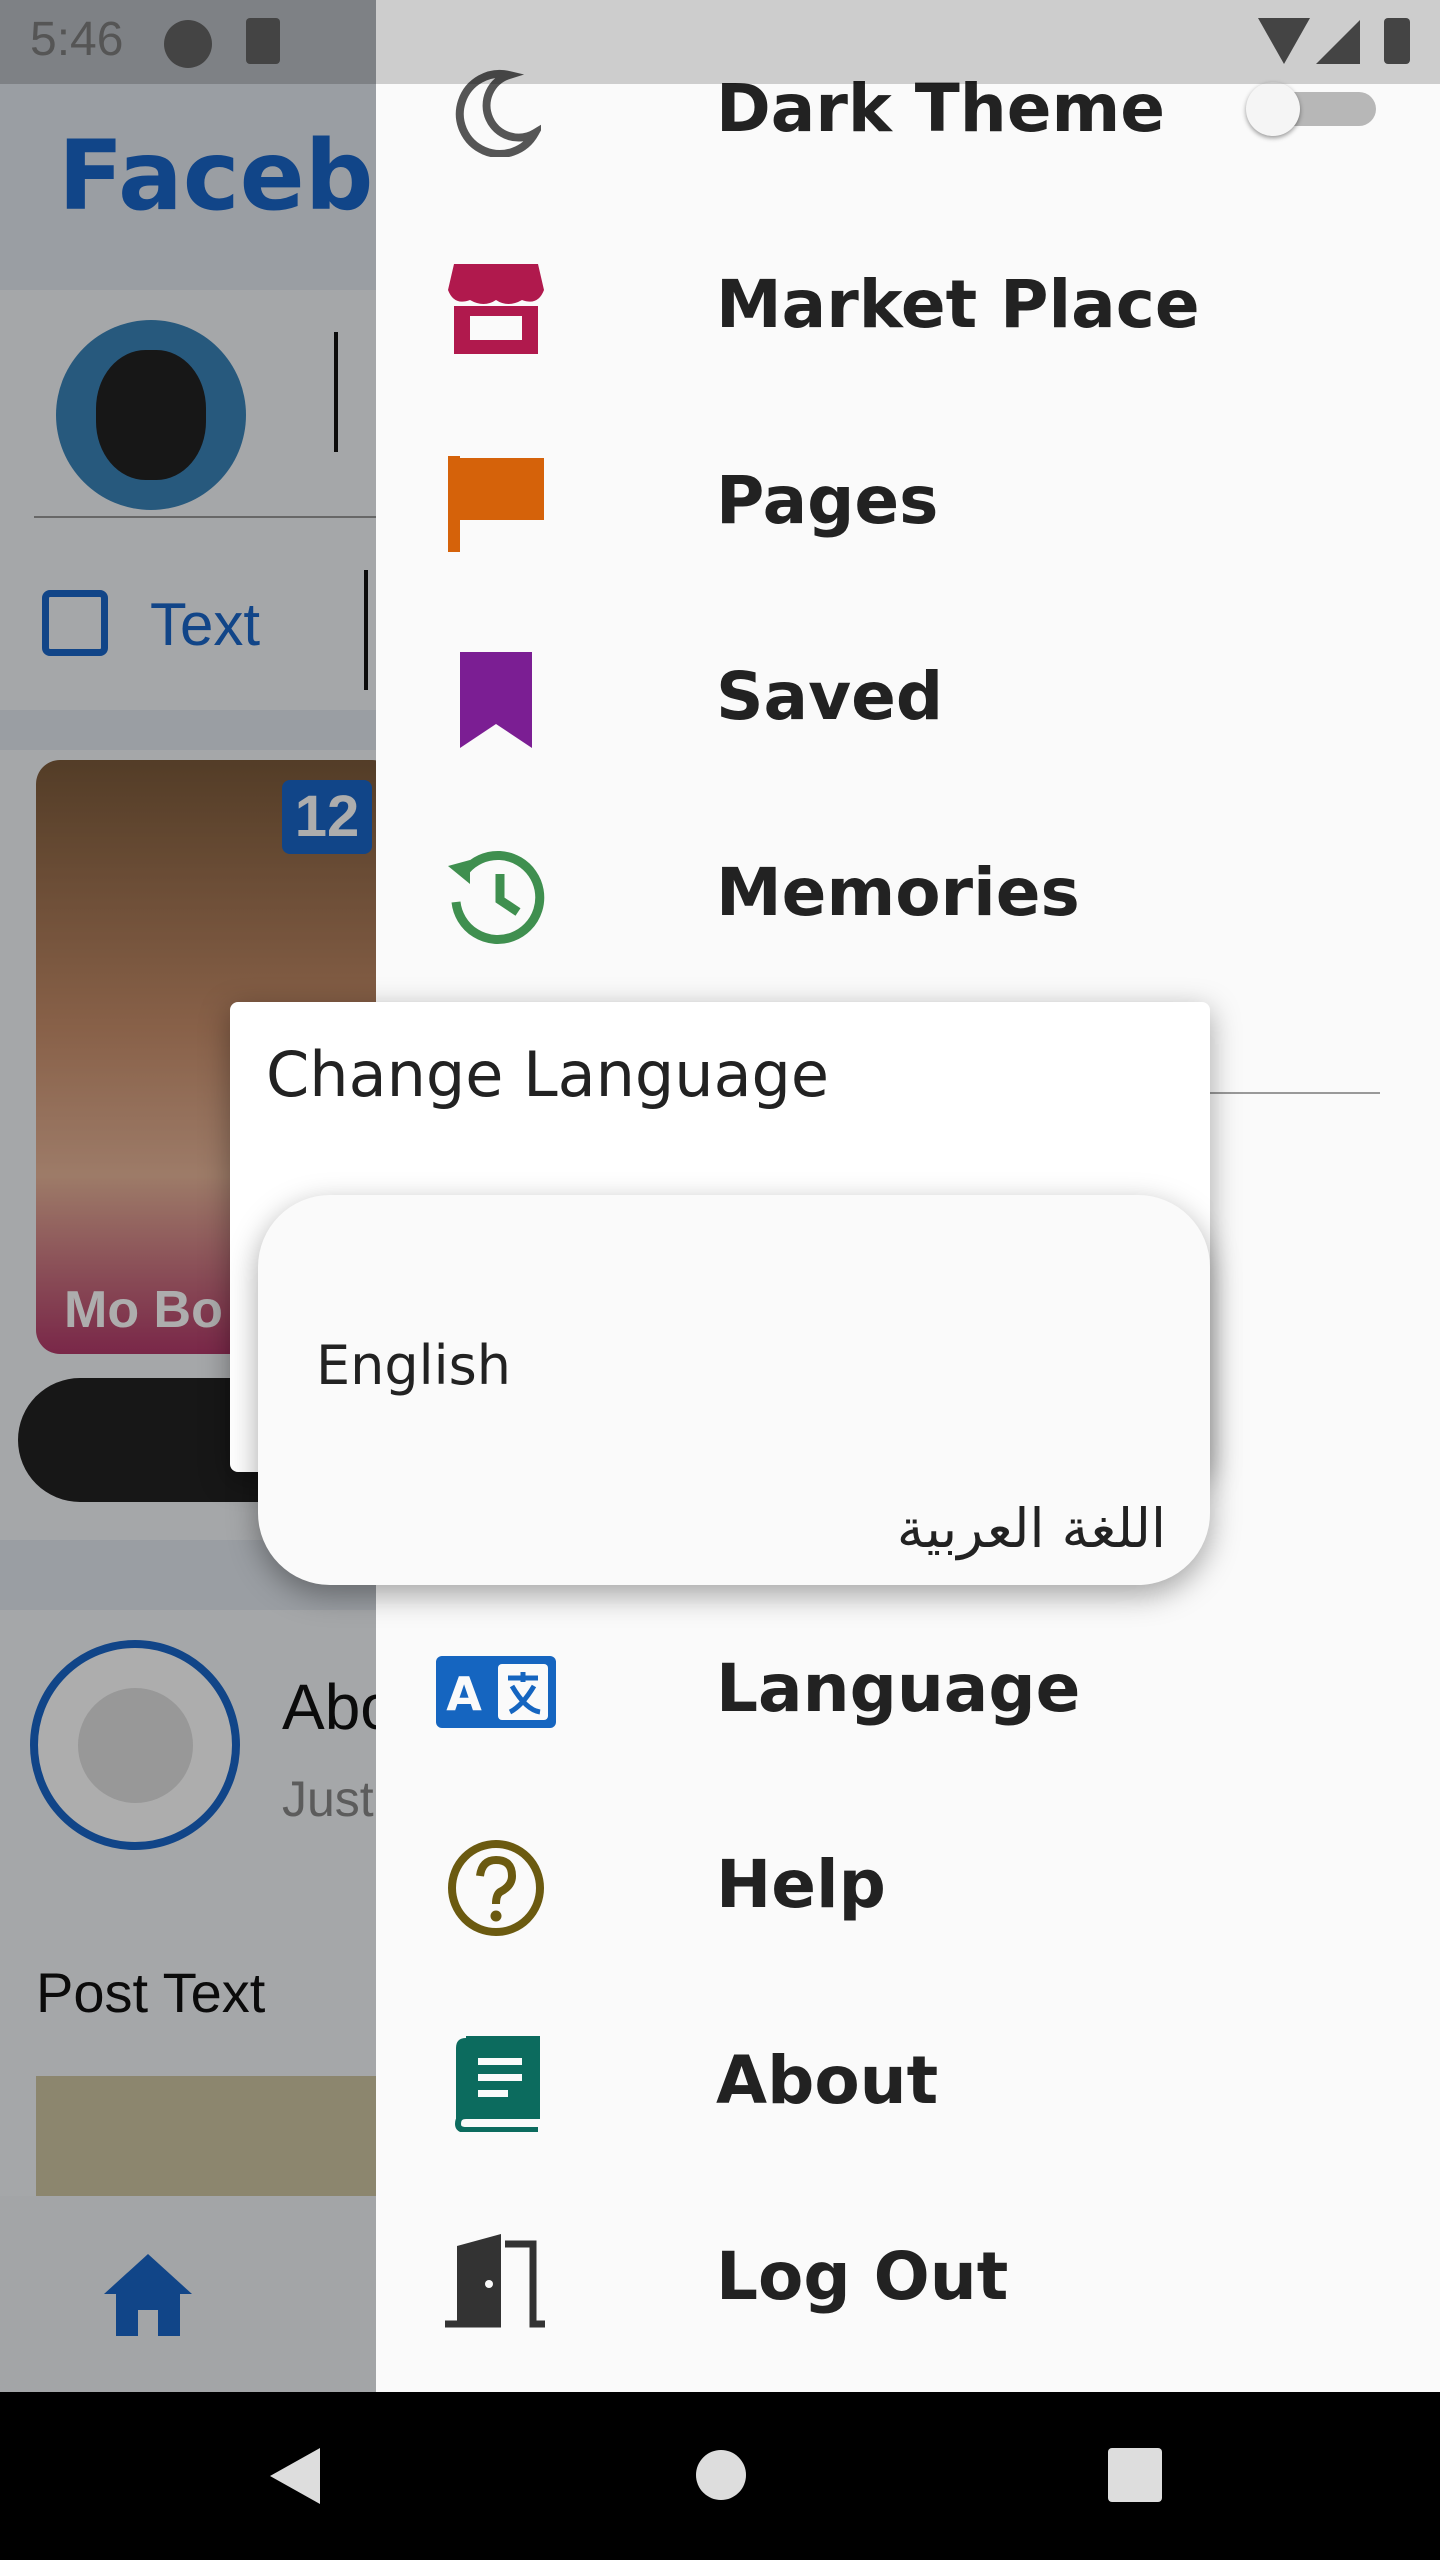 Image resolution: width=1440 pixels, height=2560 pixels. Describe the element at coordinates (720, 42) in the screenshot. I see `status-bar: 5:46` at that location.